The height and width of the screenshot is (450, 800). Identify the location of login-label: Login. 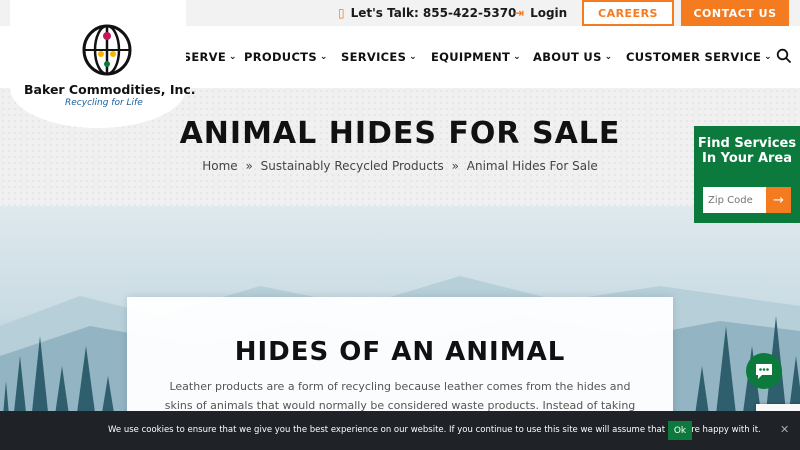
(549, 13).